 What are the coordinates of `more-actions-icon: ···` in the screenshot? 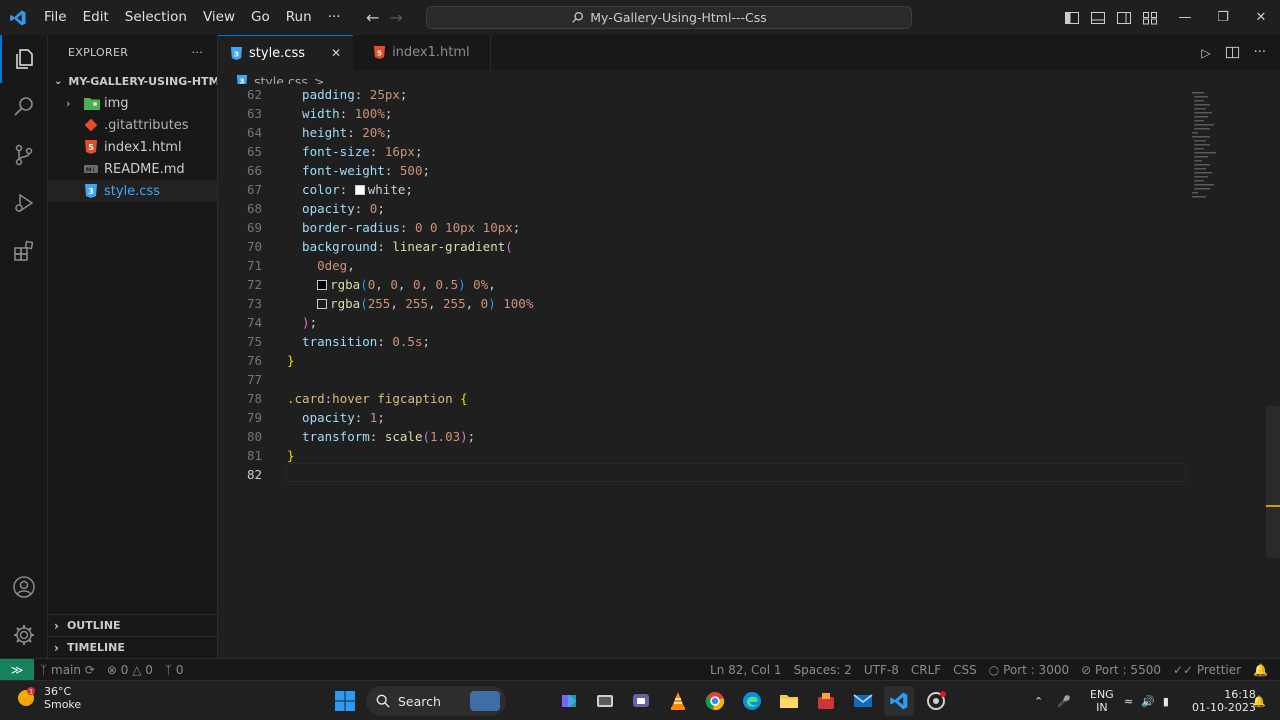 It's located at (1260, 52).